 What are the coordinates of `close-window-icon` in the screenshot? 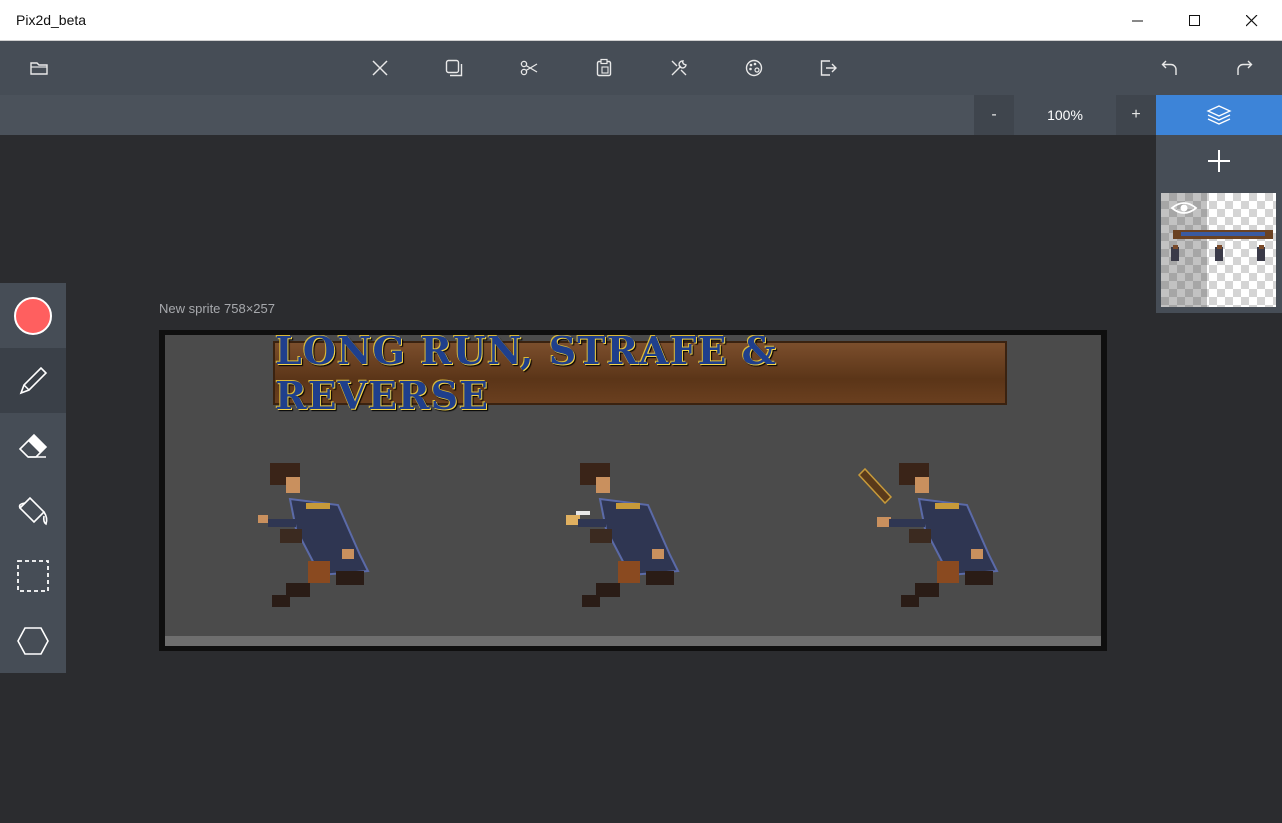 It's located at (1252, 20).